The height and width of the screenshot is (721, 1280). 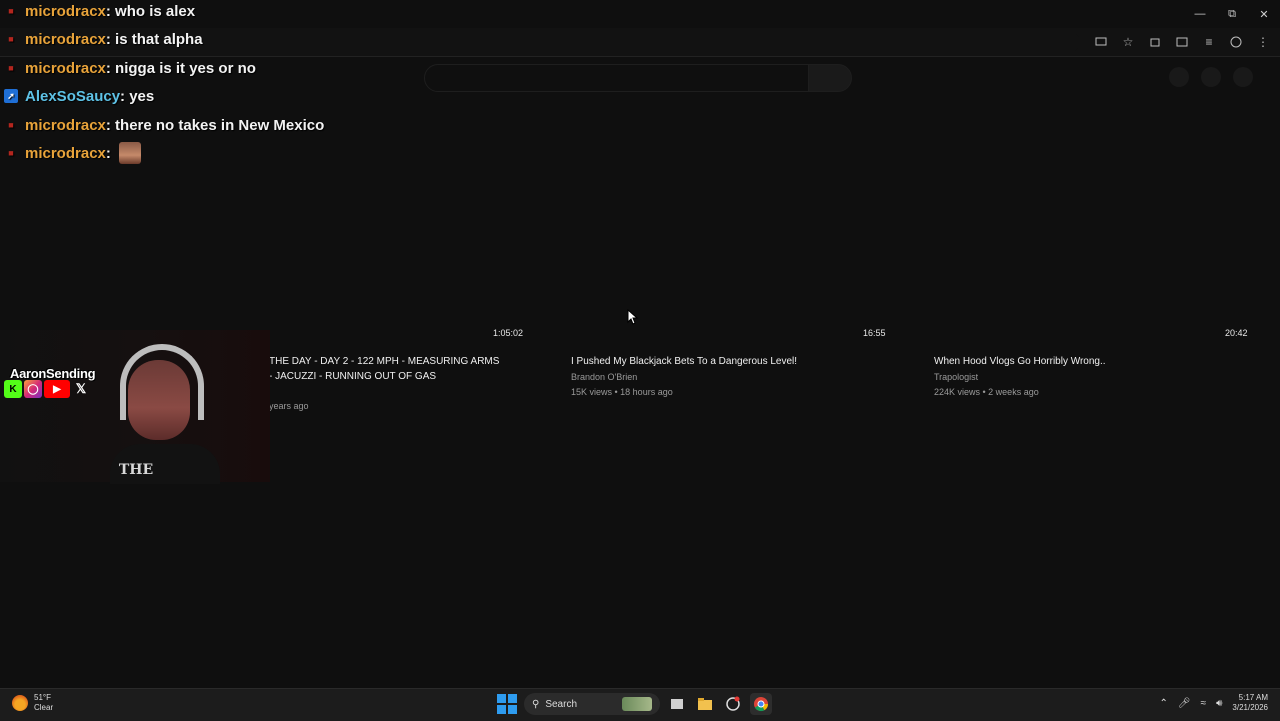 I want to click on weather-widget: 51°F Clear, so click(x=32, y=703).